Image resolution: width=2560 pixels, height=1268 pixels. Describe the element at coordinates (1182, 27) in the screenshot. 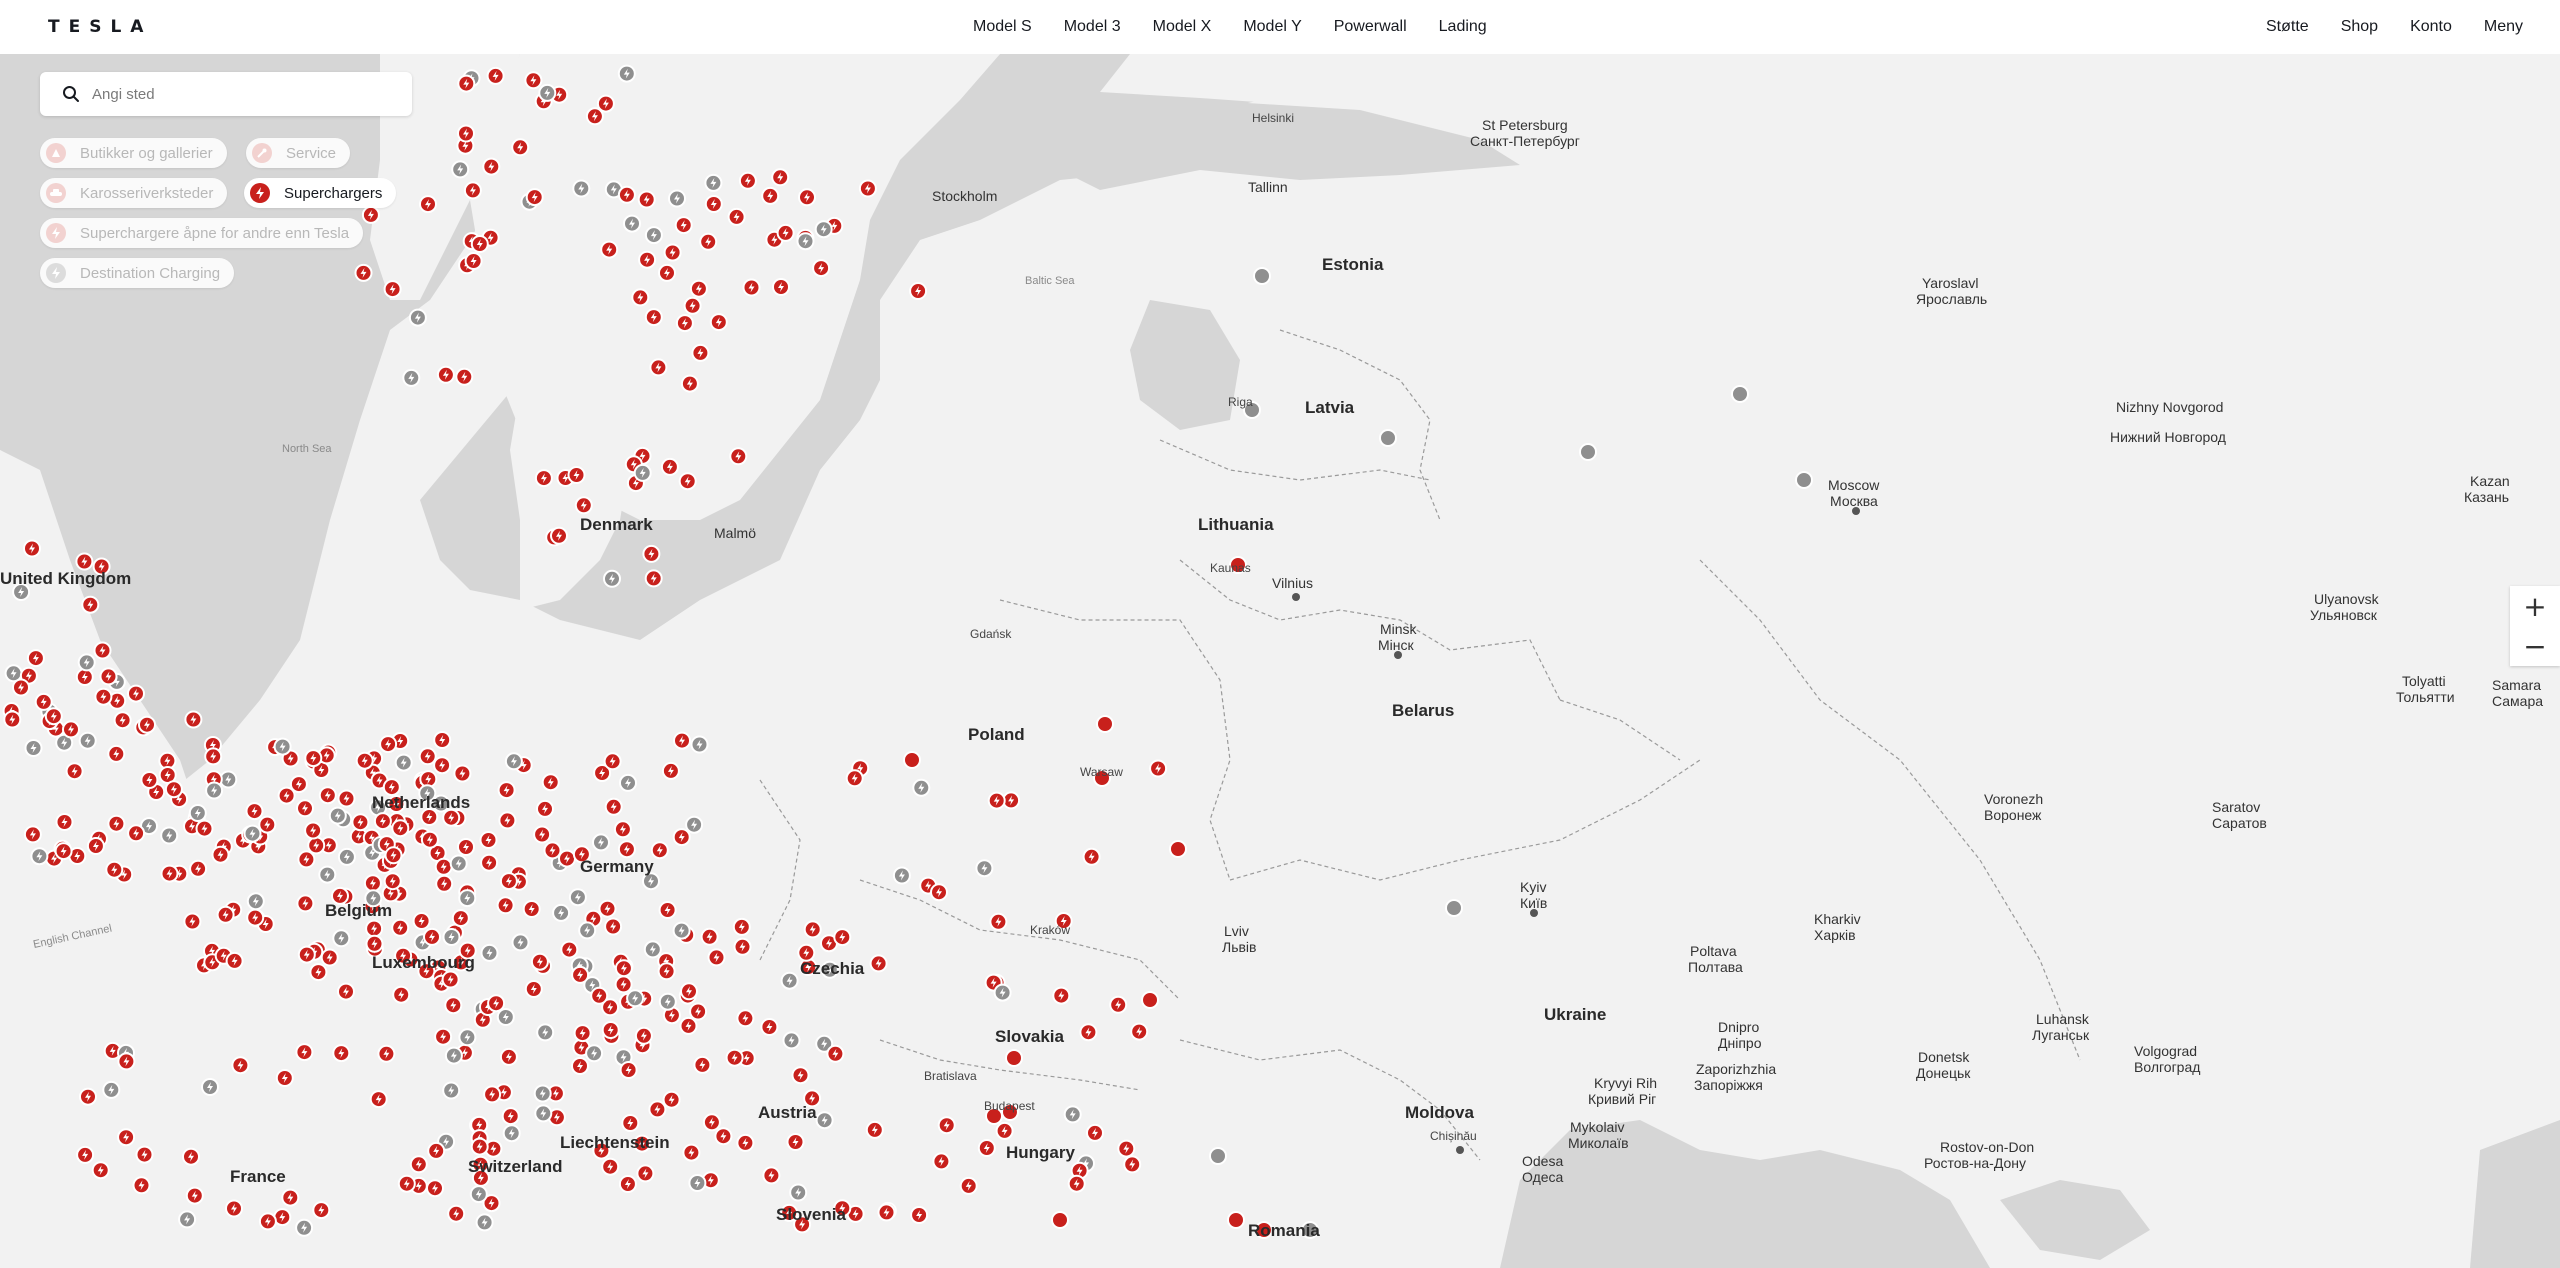

I see `nav-model-x: Model X` at that location.